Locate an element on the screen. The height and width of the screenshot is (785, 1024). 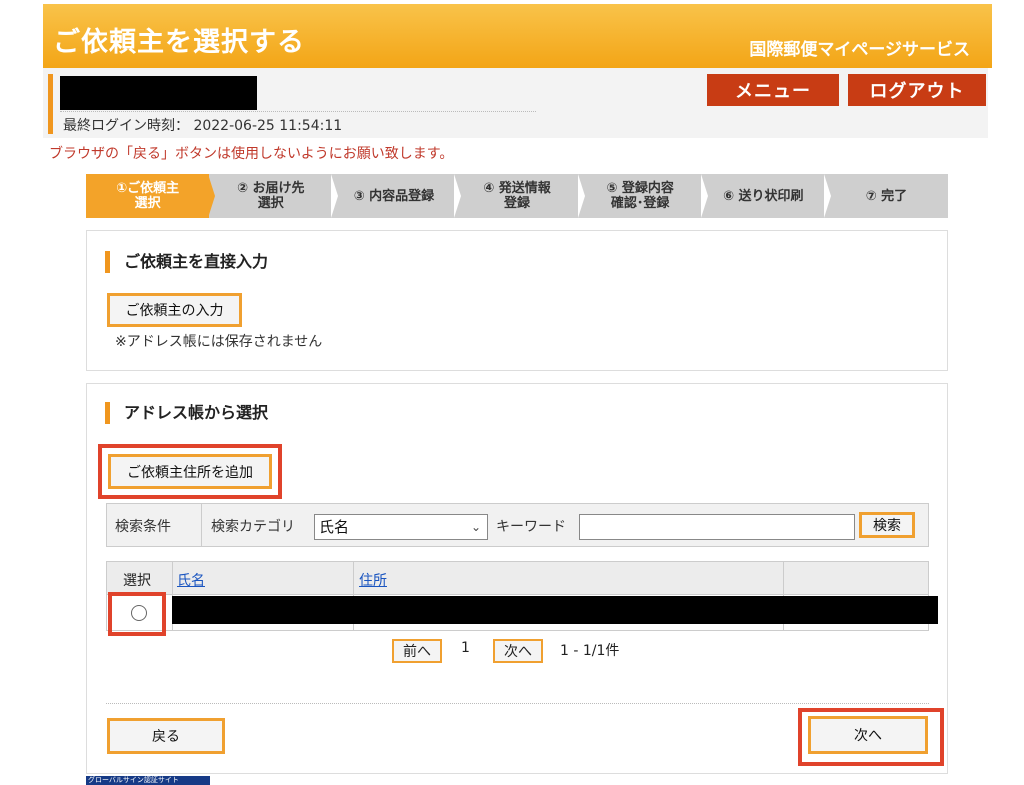
step-label: ② お届け先 選択 is located at coordinates (270, 196).